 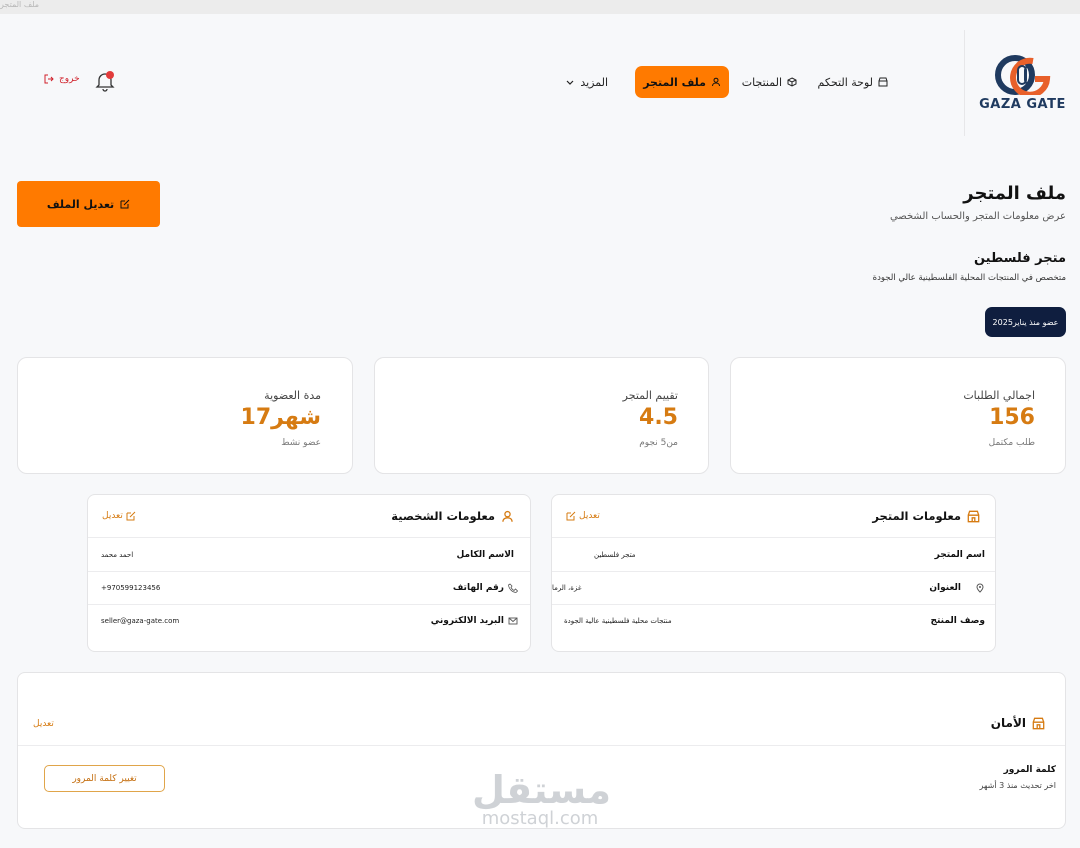 I want to click on row-key: وصف المنتج, so click(x=957, y=621).